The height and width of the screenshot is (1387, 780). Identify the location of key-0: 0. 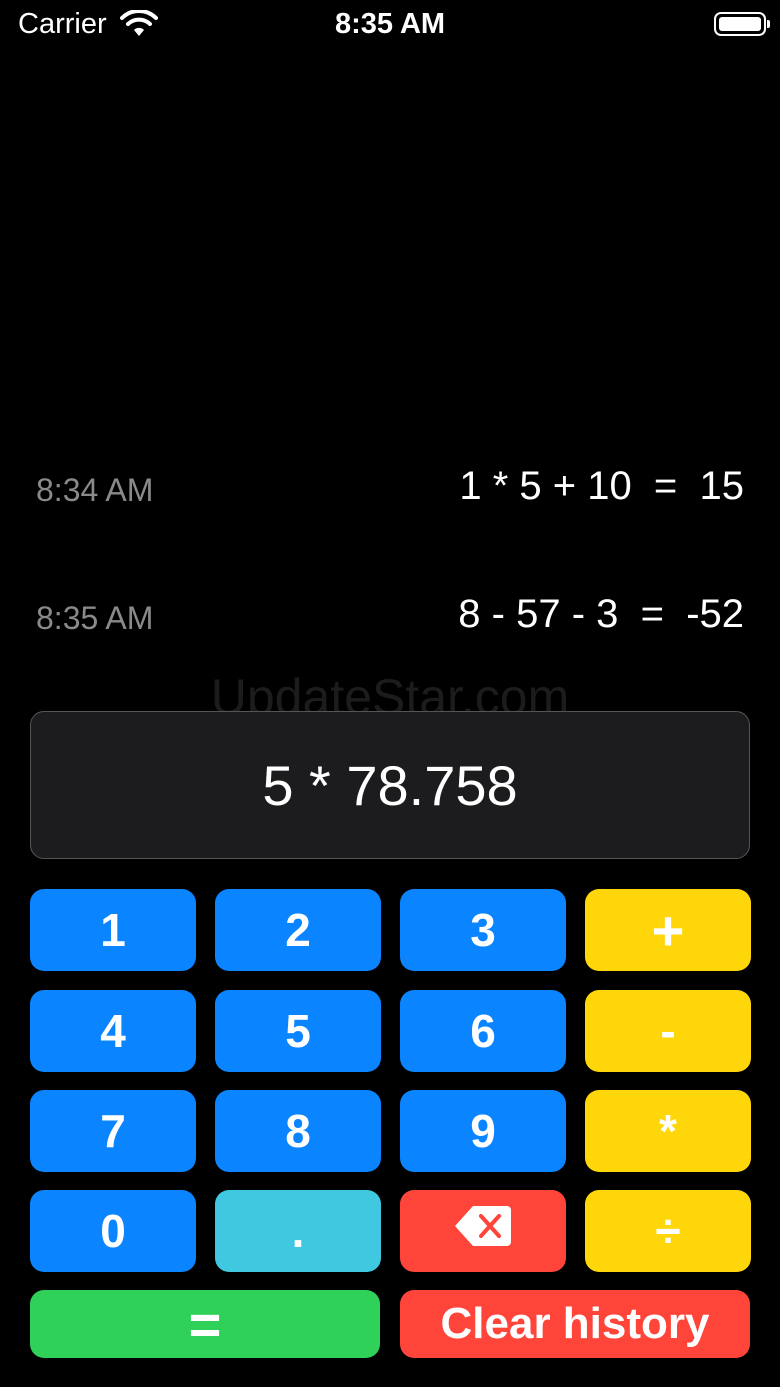
(113, 1231).